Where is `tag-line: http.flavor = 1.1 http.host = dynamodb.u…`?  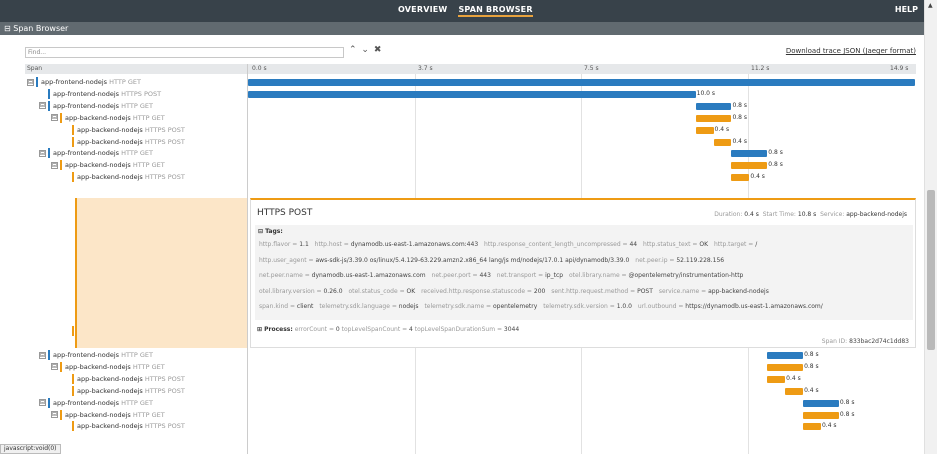
tag-line: http.flavor = 1.1 http.host = dynamodb.u… is located at coordinates (510, 244).